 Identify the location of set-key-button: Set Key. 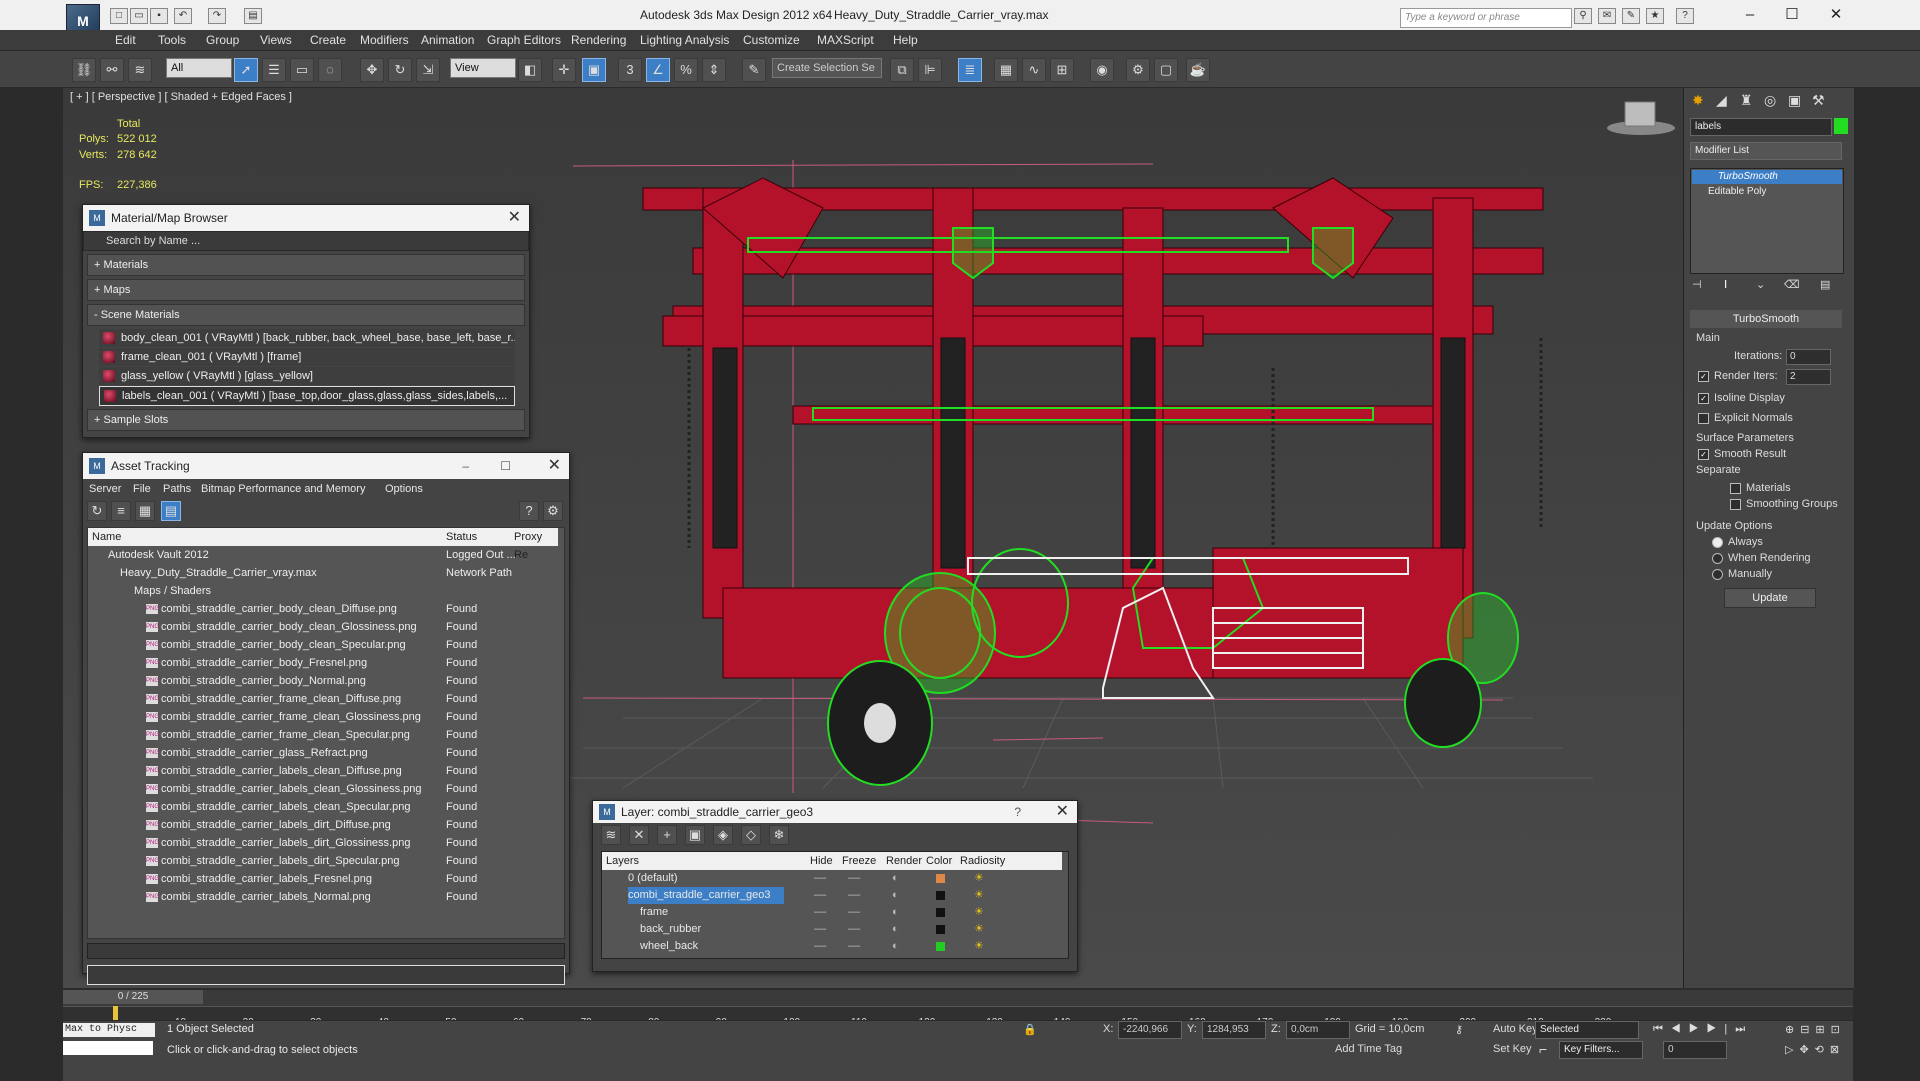
(1512, 1049).